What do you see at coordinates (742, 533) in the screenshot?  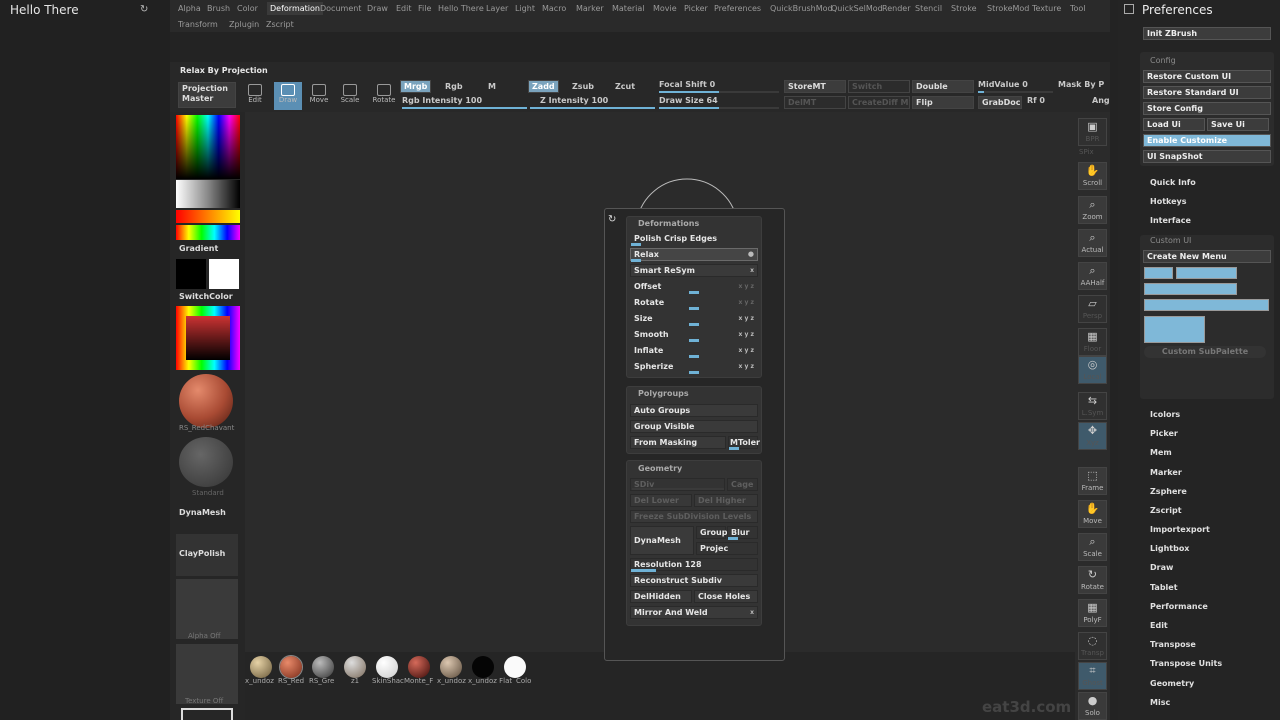 I see `blur-slider: Blur` at bounding box center [742, 533].